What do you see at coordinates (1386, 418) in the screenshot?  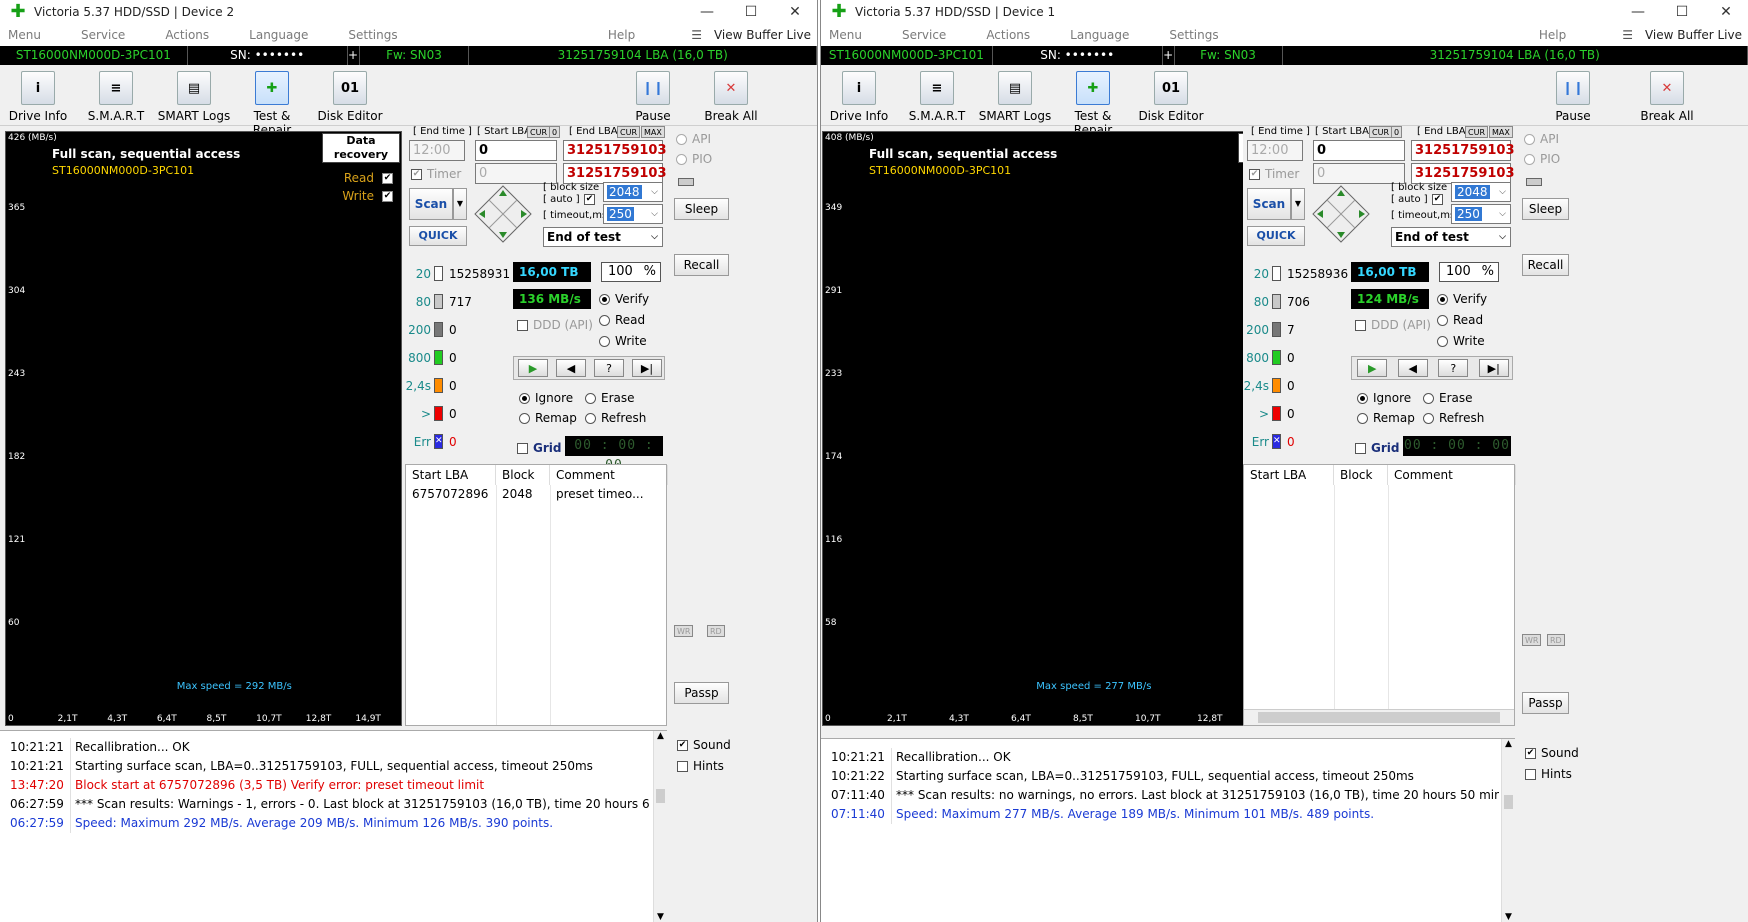 I see `repair-remap-radio: Remap` at bounding box center [1386, 418].